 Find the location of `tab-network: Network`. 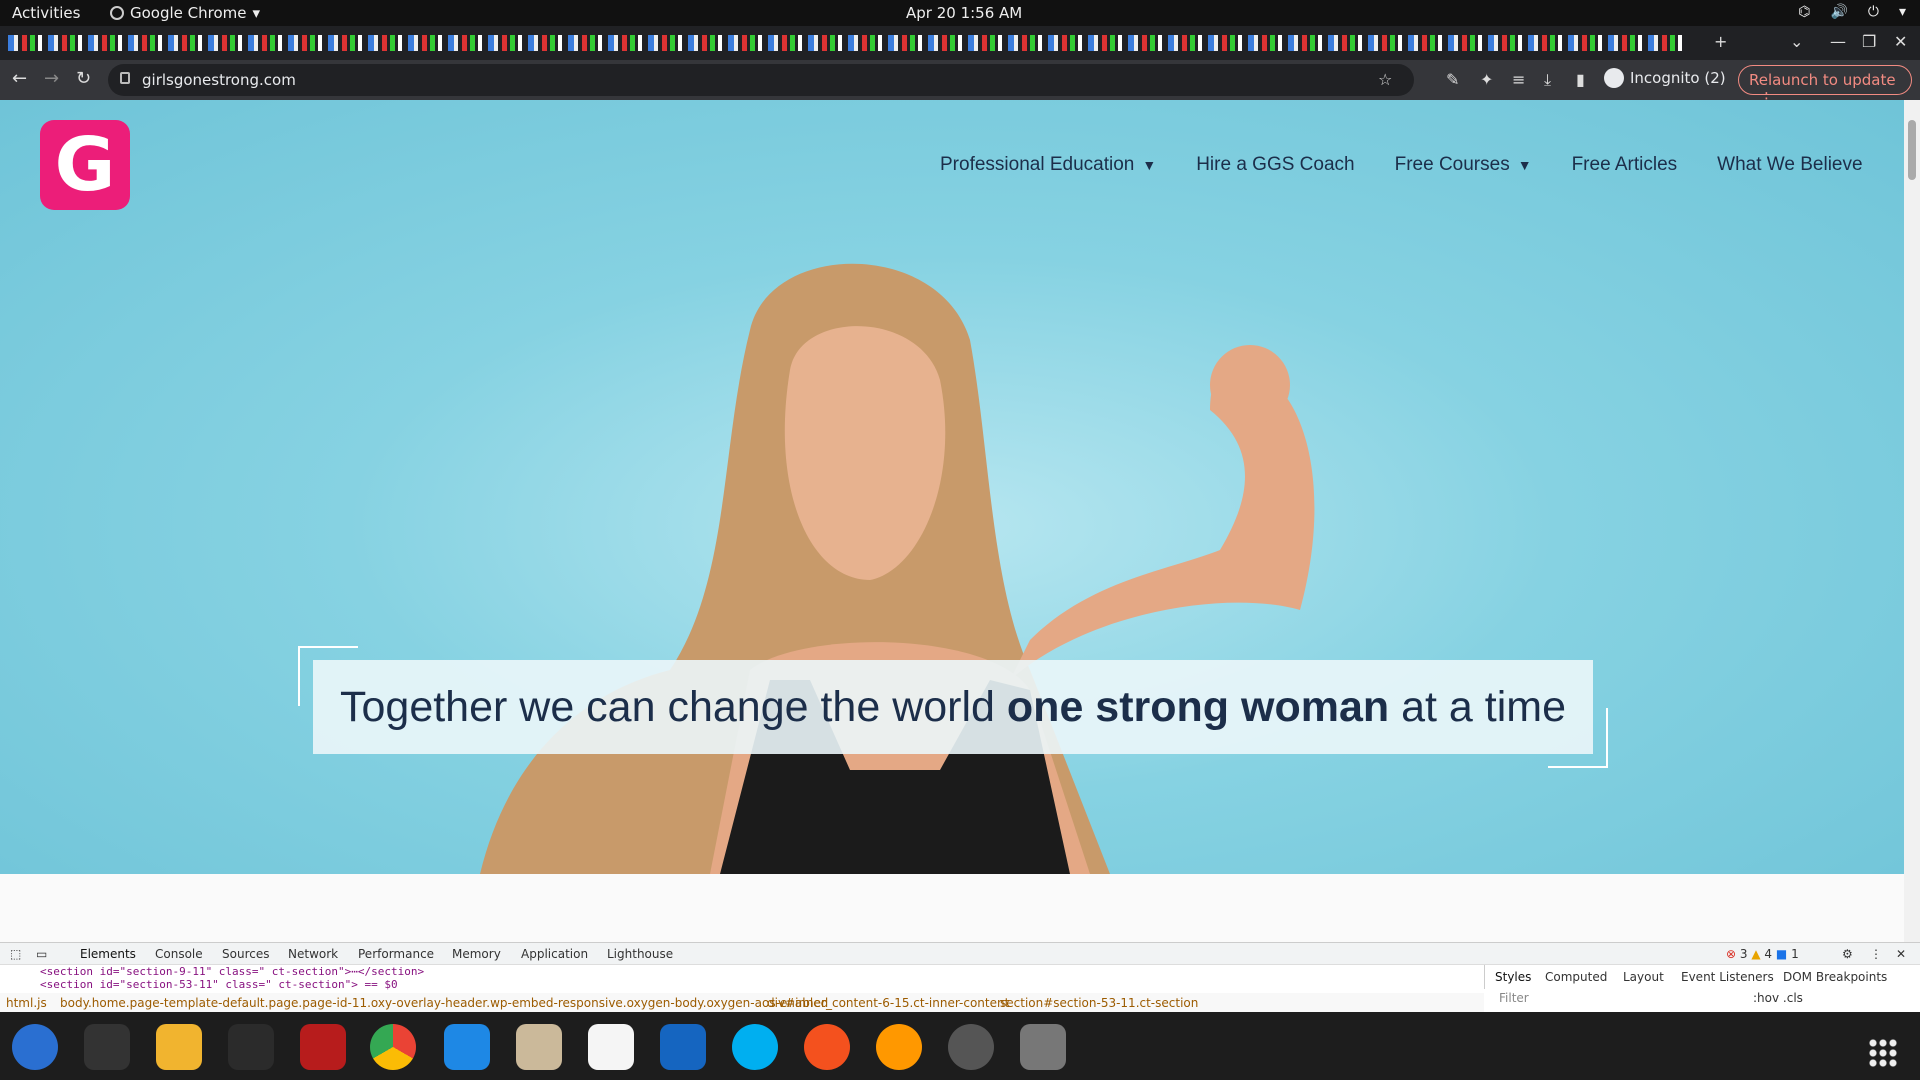

tab-network: Network is located at coordinates (313, 954).